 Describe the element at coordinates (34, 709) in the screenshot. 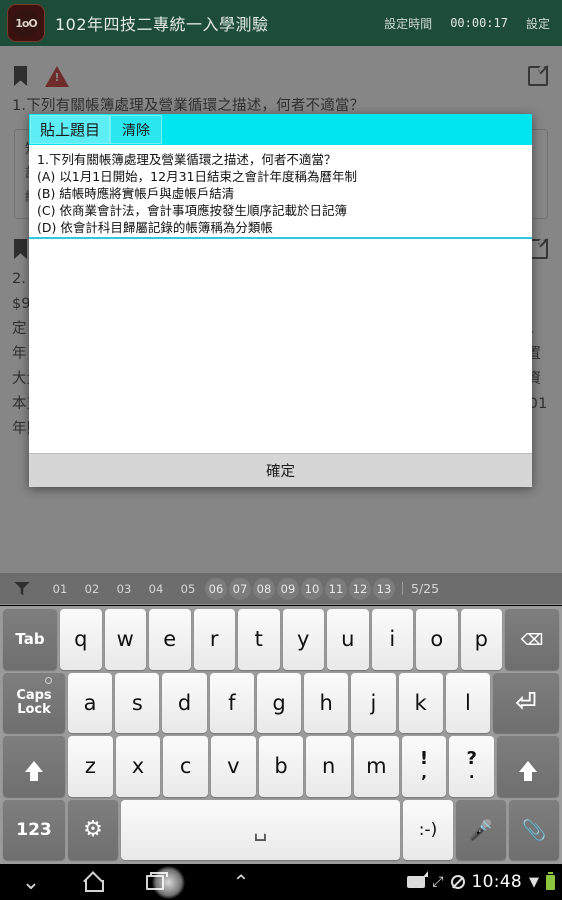

I see `caps-label-bottom: Lock` at that location.